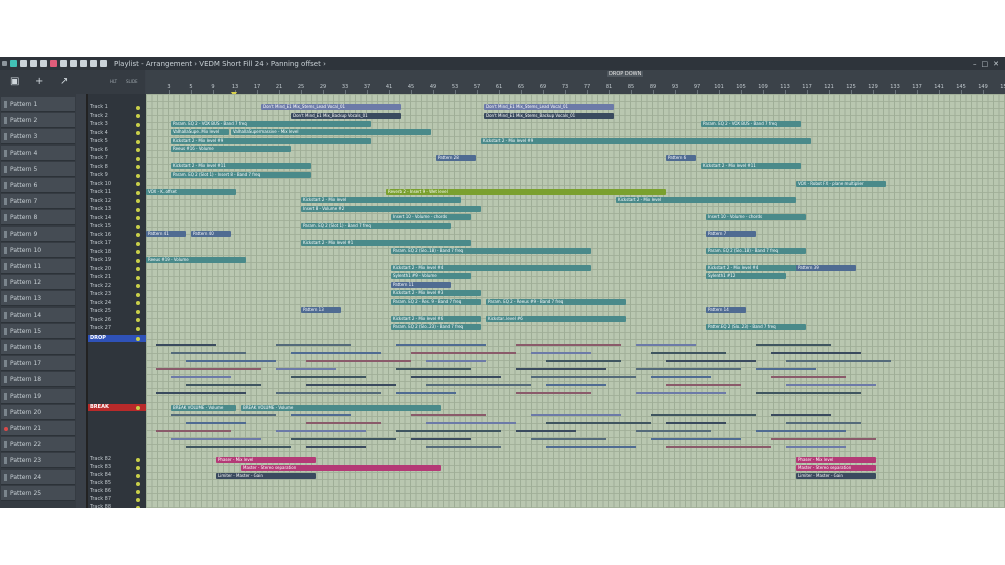 Image resolution: width=1005 pixels, height=565 pixels. Describe the element at coordinates (117, 235) in the screenshot. I see `track-header: Track 16` at that location.